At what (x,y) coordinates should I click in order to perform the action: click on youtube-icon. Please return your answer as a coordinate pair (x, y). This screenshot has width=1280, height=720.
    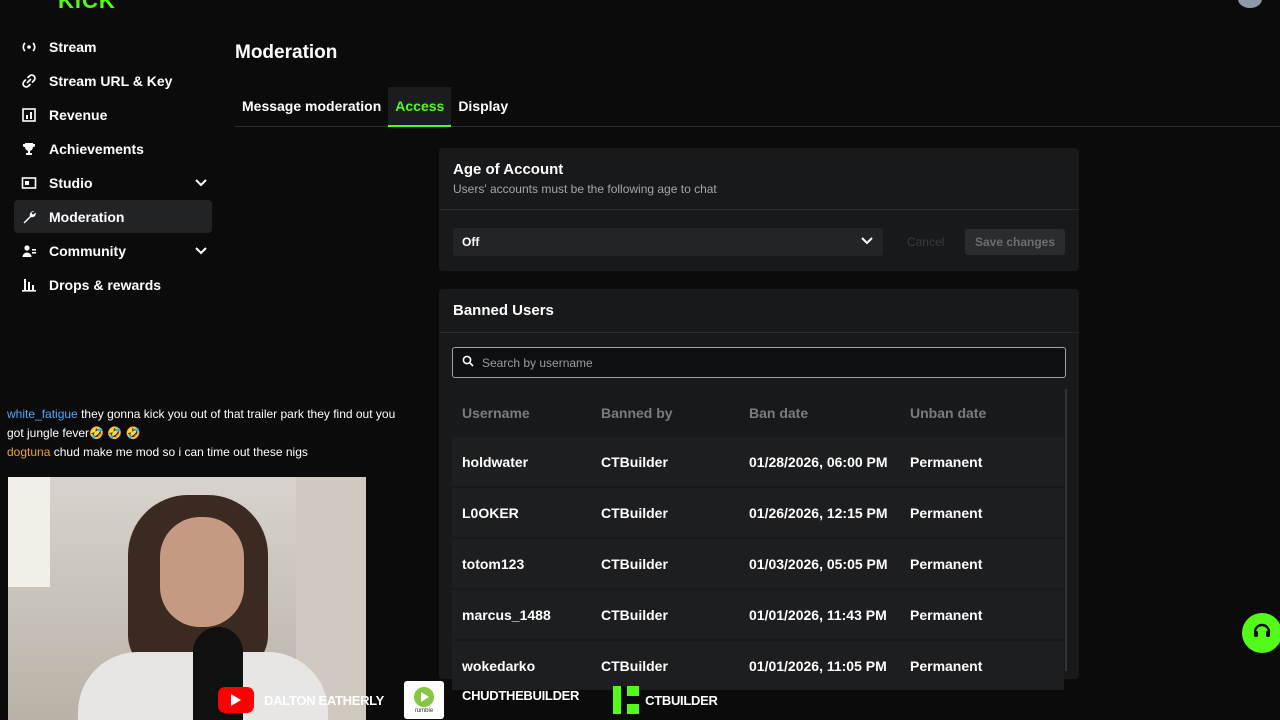
    Looking at the image, I should click on (236, 700).